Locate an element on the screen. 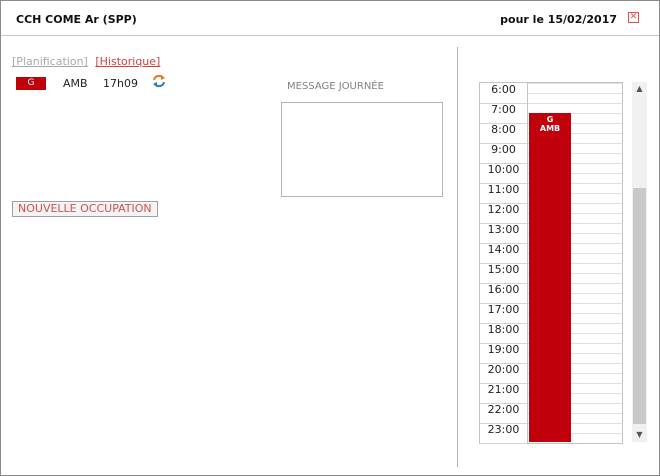 This screenshot has height=476, width=660. hour-label: 19:00 is located at coordinates (503, 353).